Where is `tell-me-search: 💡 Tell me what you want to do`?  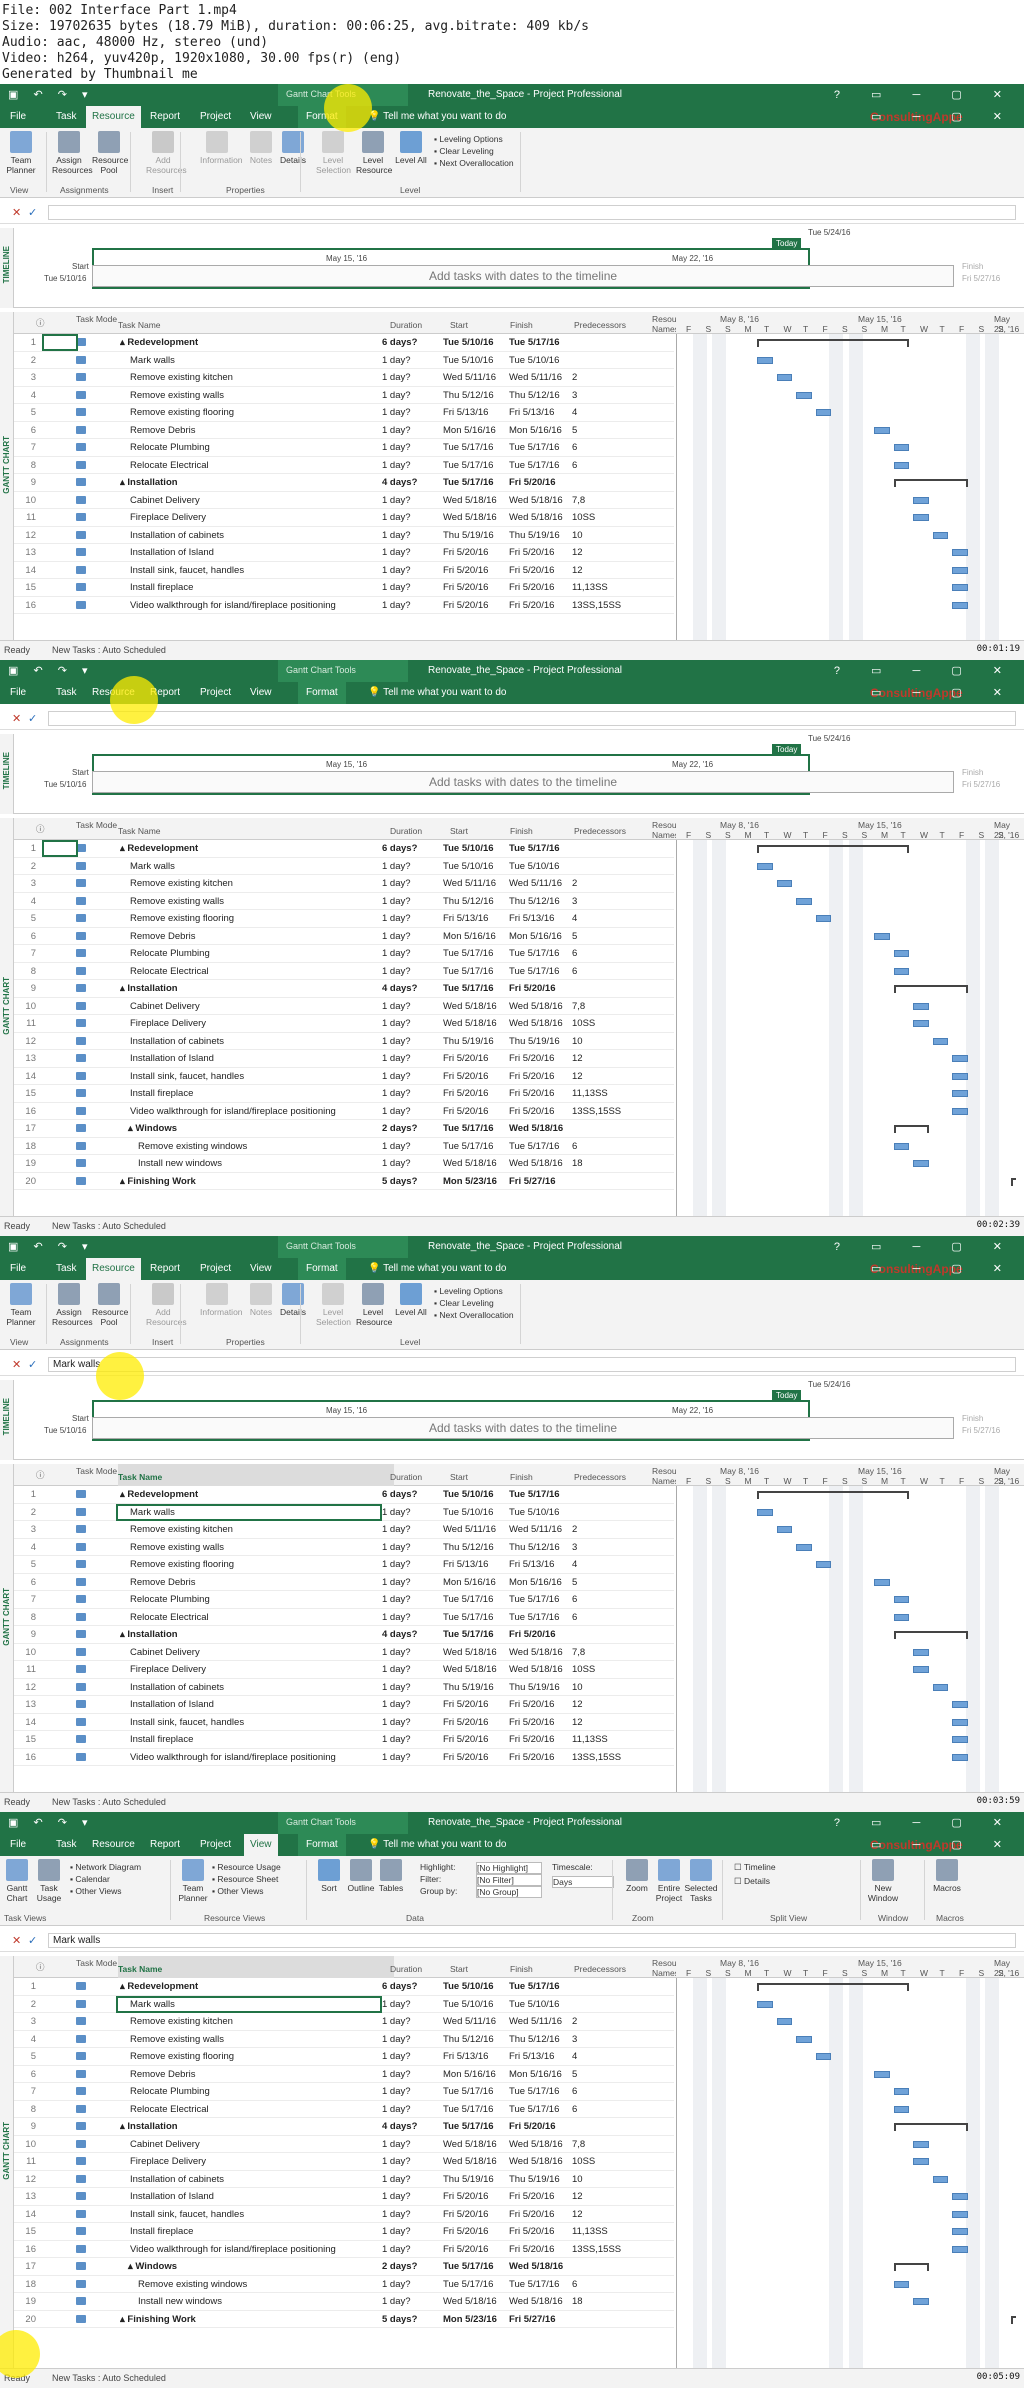 tell-me-search: 💡 Tell me what you want to do is located at coordinates (437, 1268).